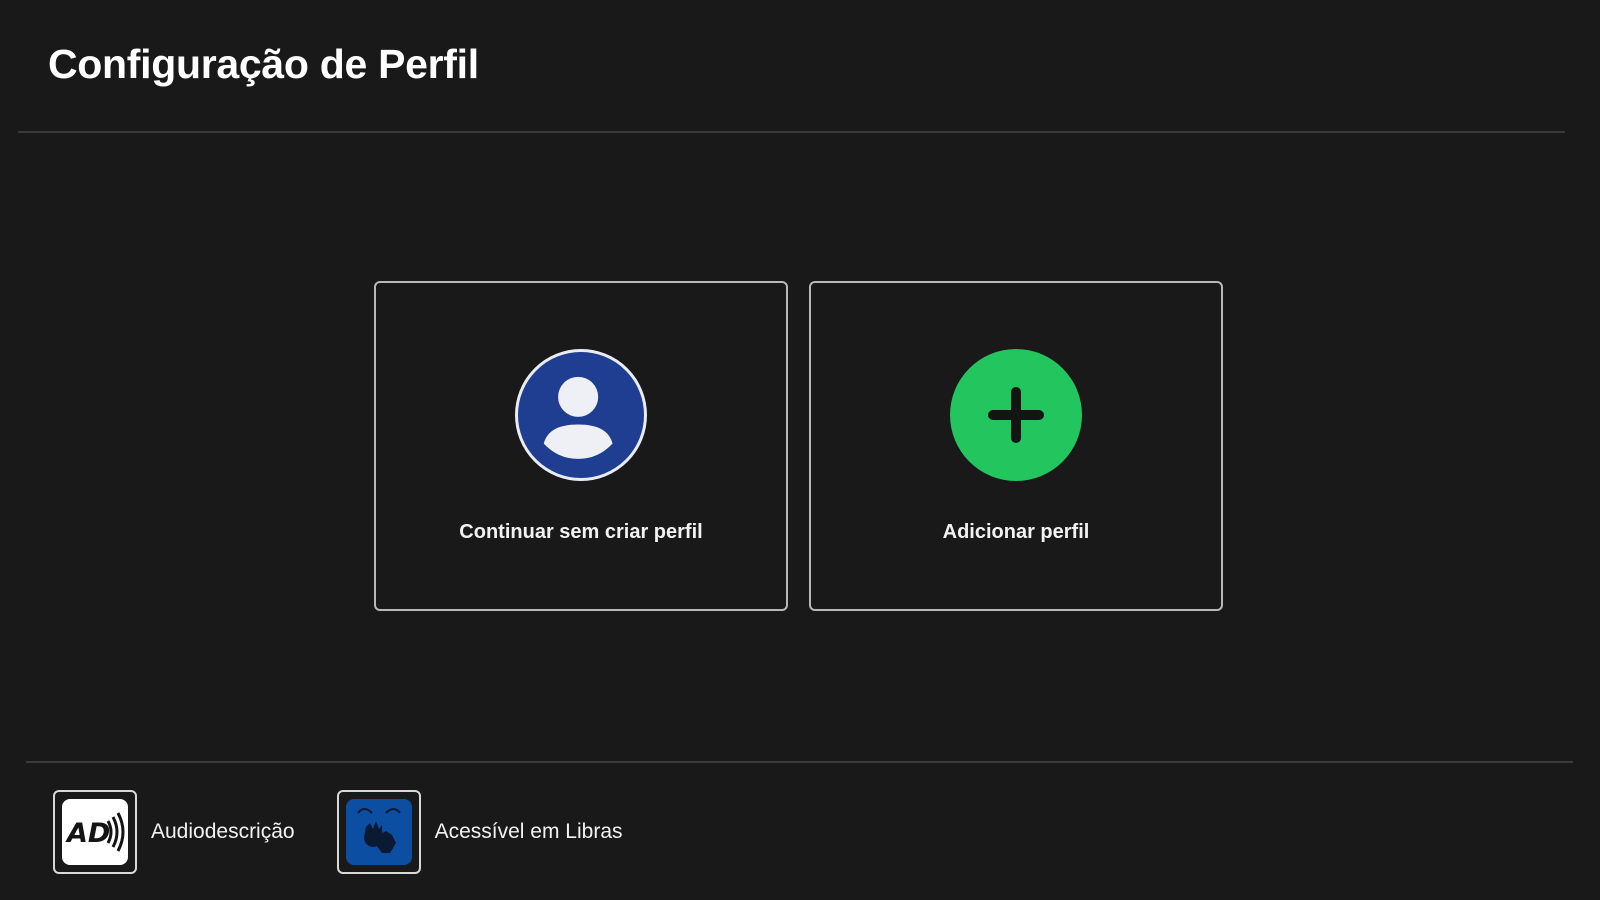  Describe the element at coordinates (581, 532) in the screenshot. I see `continue-without-profile-label: Continuar sem criar perfil` at that location.